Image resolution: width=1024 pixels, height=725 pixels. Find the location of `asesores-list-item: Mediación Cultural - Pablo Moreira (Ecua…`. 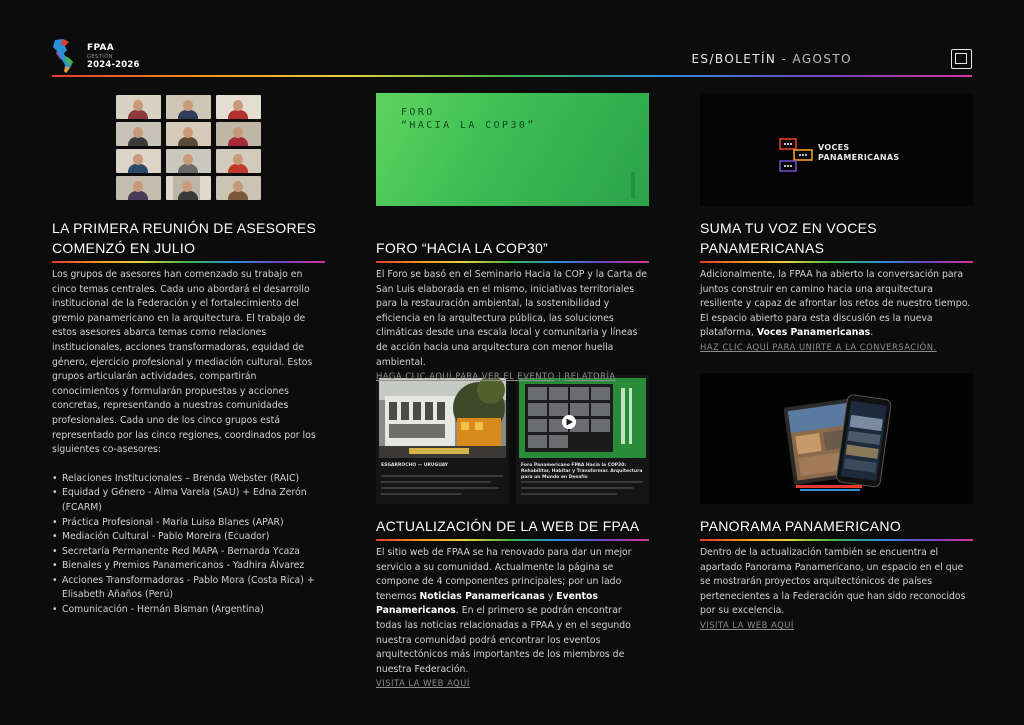

asesores-list-item: Mediación Cultural - Pablo Moreira (Ecua… is located at coordinates (188, 537).